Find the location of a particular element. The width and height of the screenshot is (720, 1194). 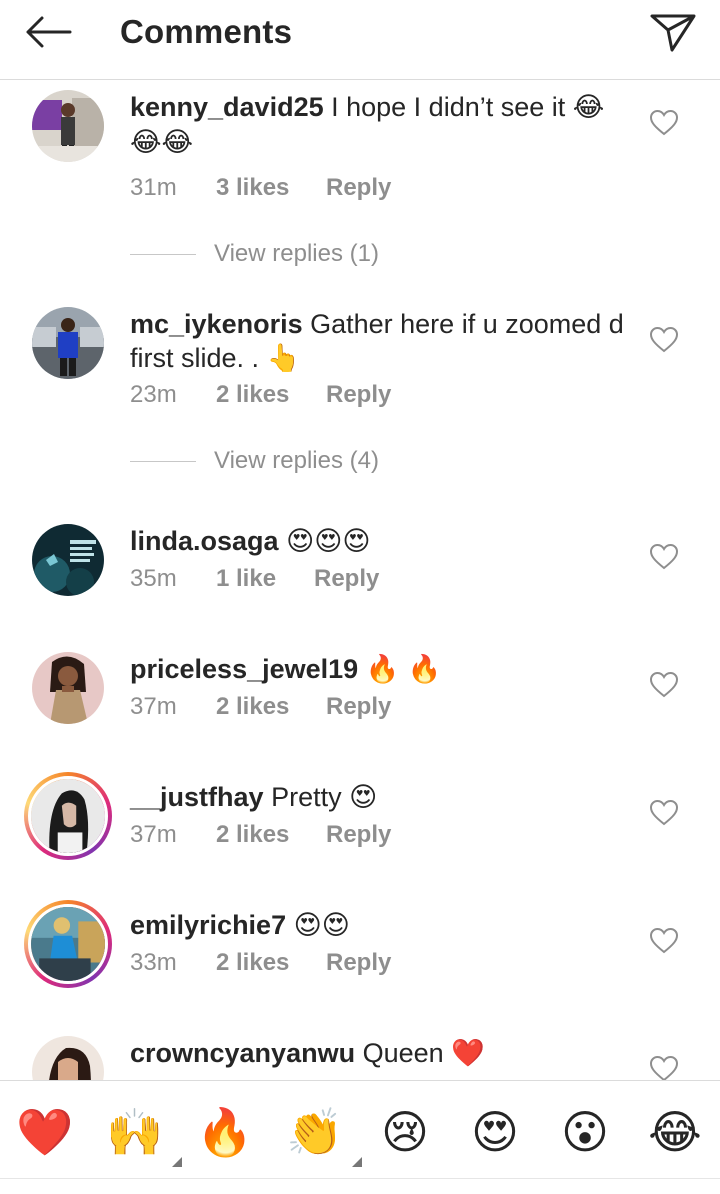

comment-likes: 1 like is located at coordinates (265, 579).